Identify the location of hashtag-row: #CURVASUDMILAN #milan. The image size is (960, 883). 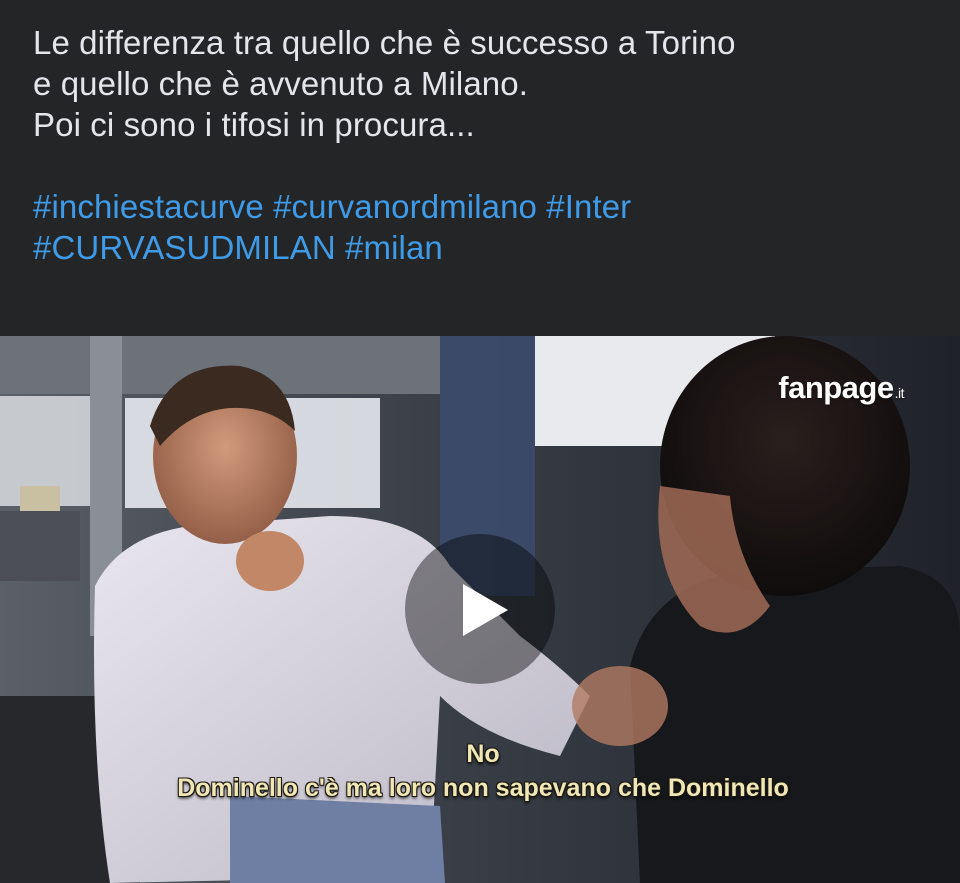
(483, 247).